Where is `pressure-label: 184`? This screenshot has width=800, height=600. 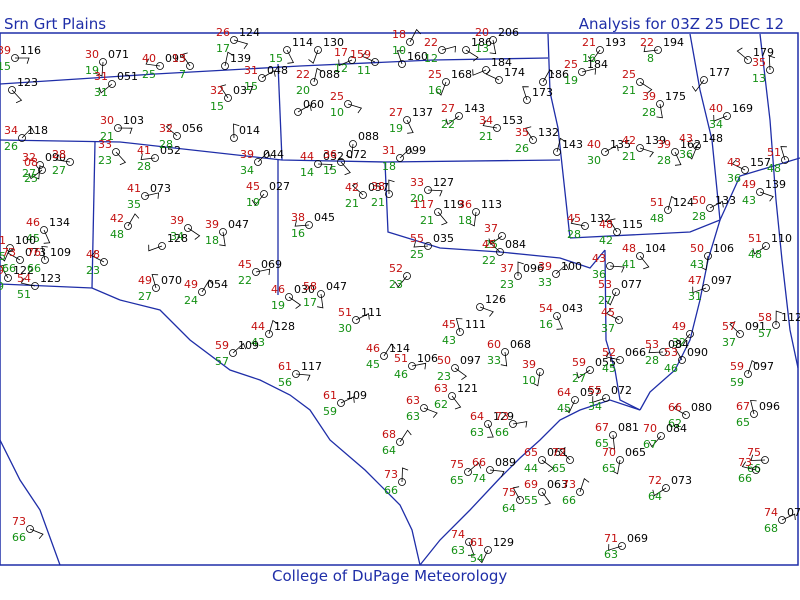
pressure-label: 184 is located at coordinates (597, 64).